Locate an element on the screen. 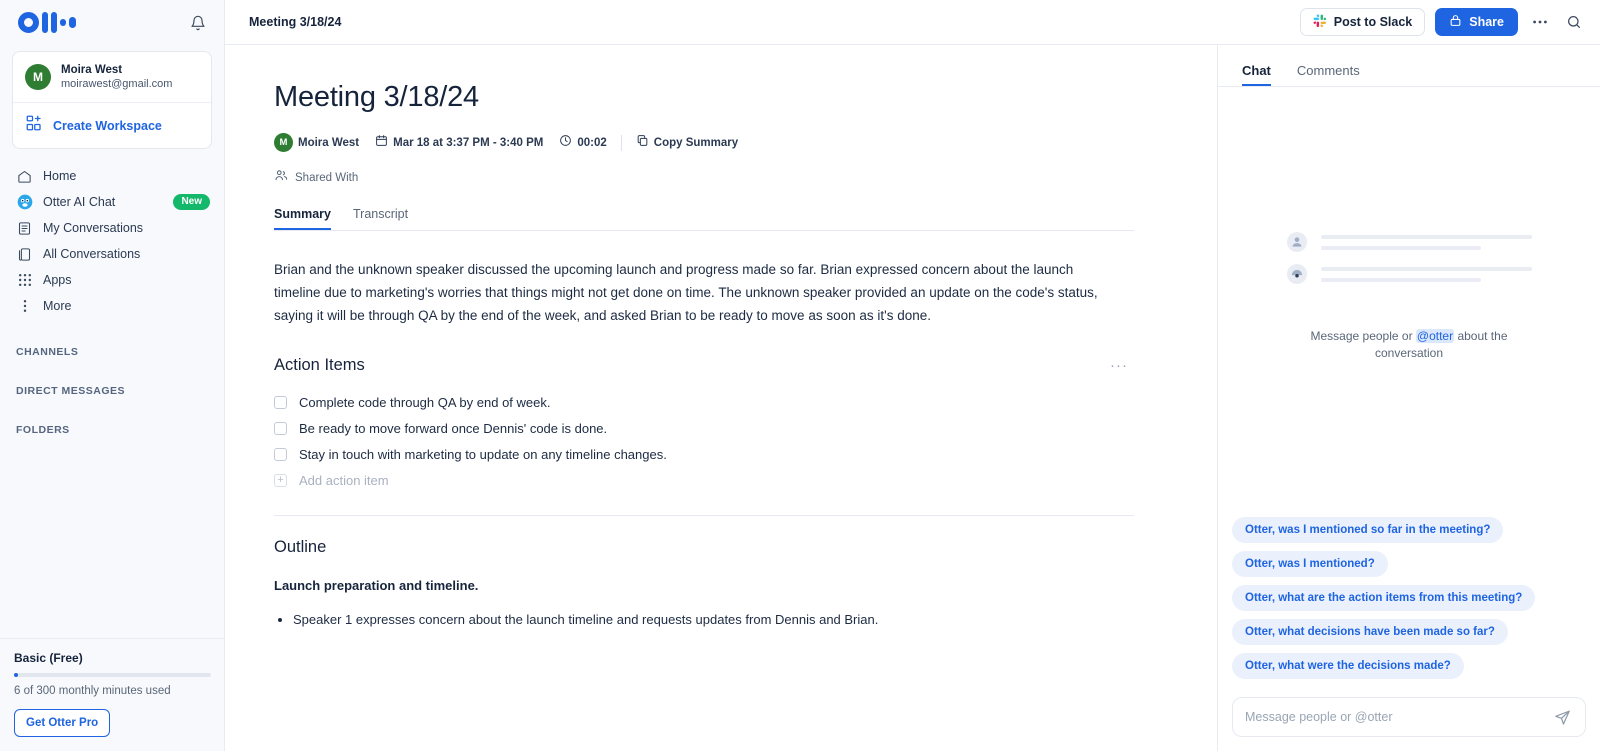  top-bar-actions: Post to Slack Share is located at coordinates (1442, 22).